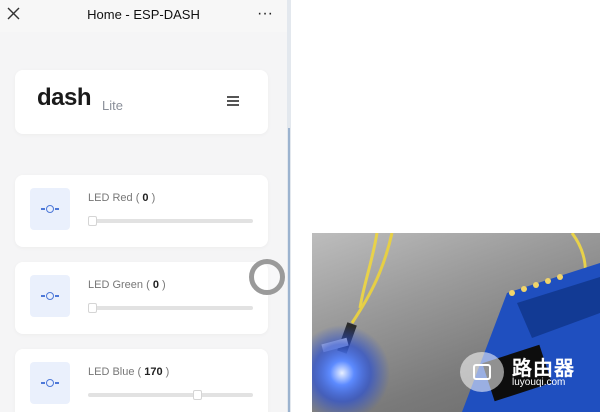 Image resolution: width=600 pixels, height=412 pixels. I want to click on brand-logo: dash, so click(64, 97).